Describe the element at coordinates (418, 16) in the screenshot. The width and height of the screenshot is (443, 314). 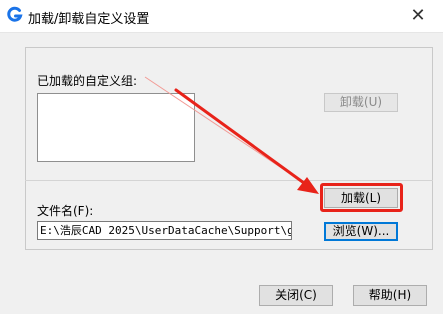
I see `close-window-button: ✕` at that location.